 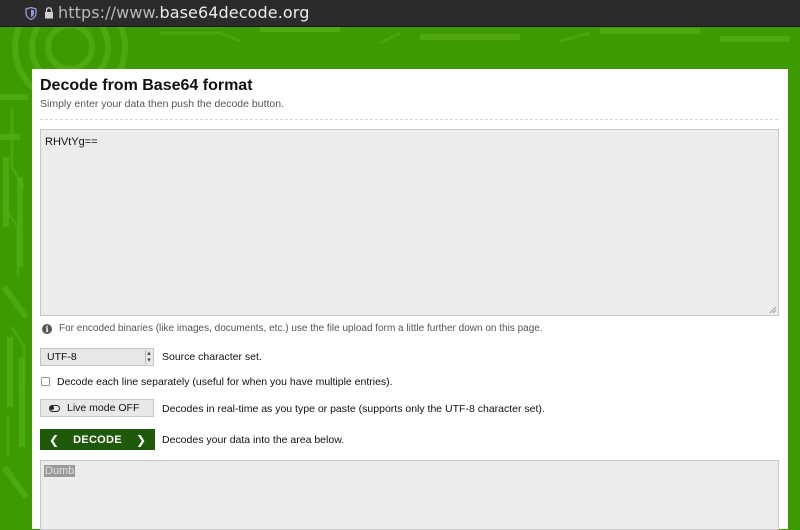 I want to click on output-value: Dumb, so click(x=60, y=471).